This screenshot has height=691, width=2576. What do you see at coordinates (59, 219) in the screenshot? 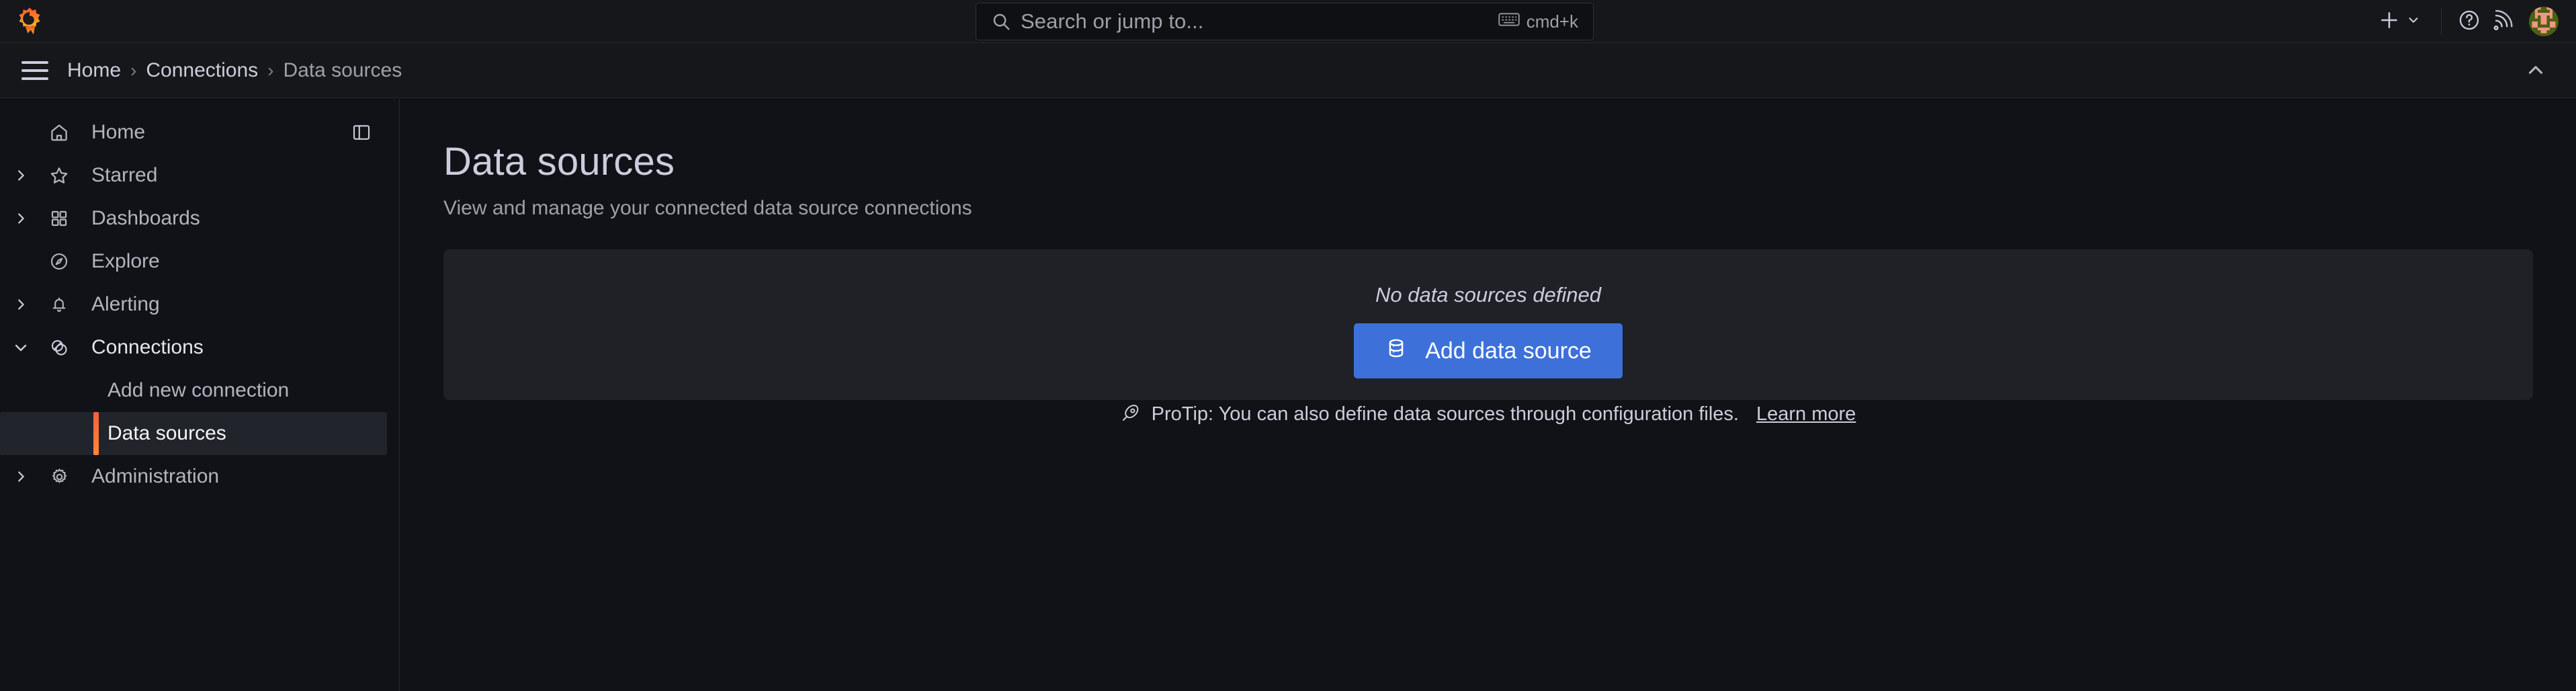
I see `apps-grid-icon` at bounding box center [59, 219].